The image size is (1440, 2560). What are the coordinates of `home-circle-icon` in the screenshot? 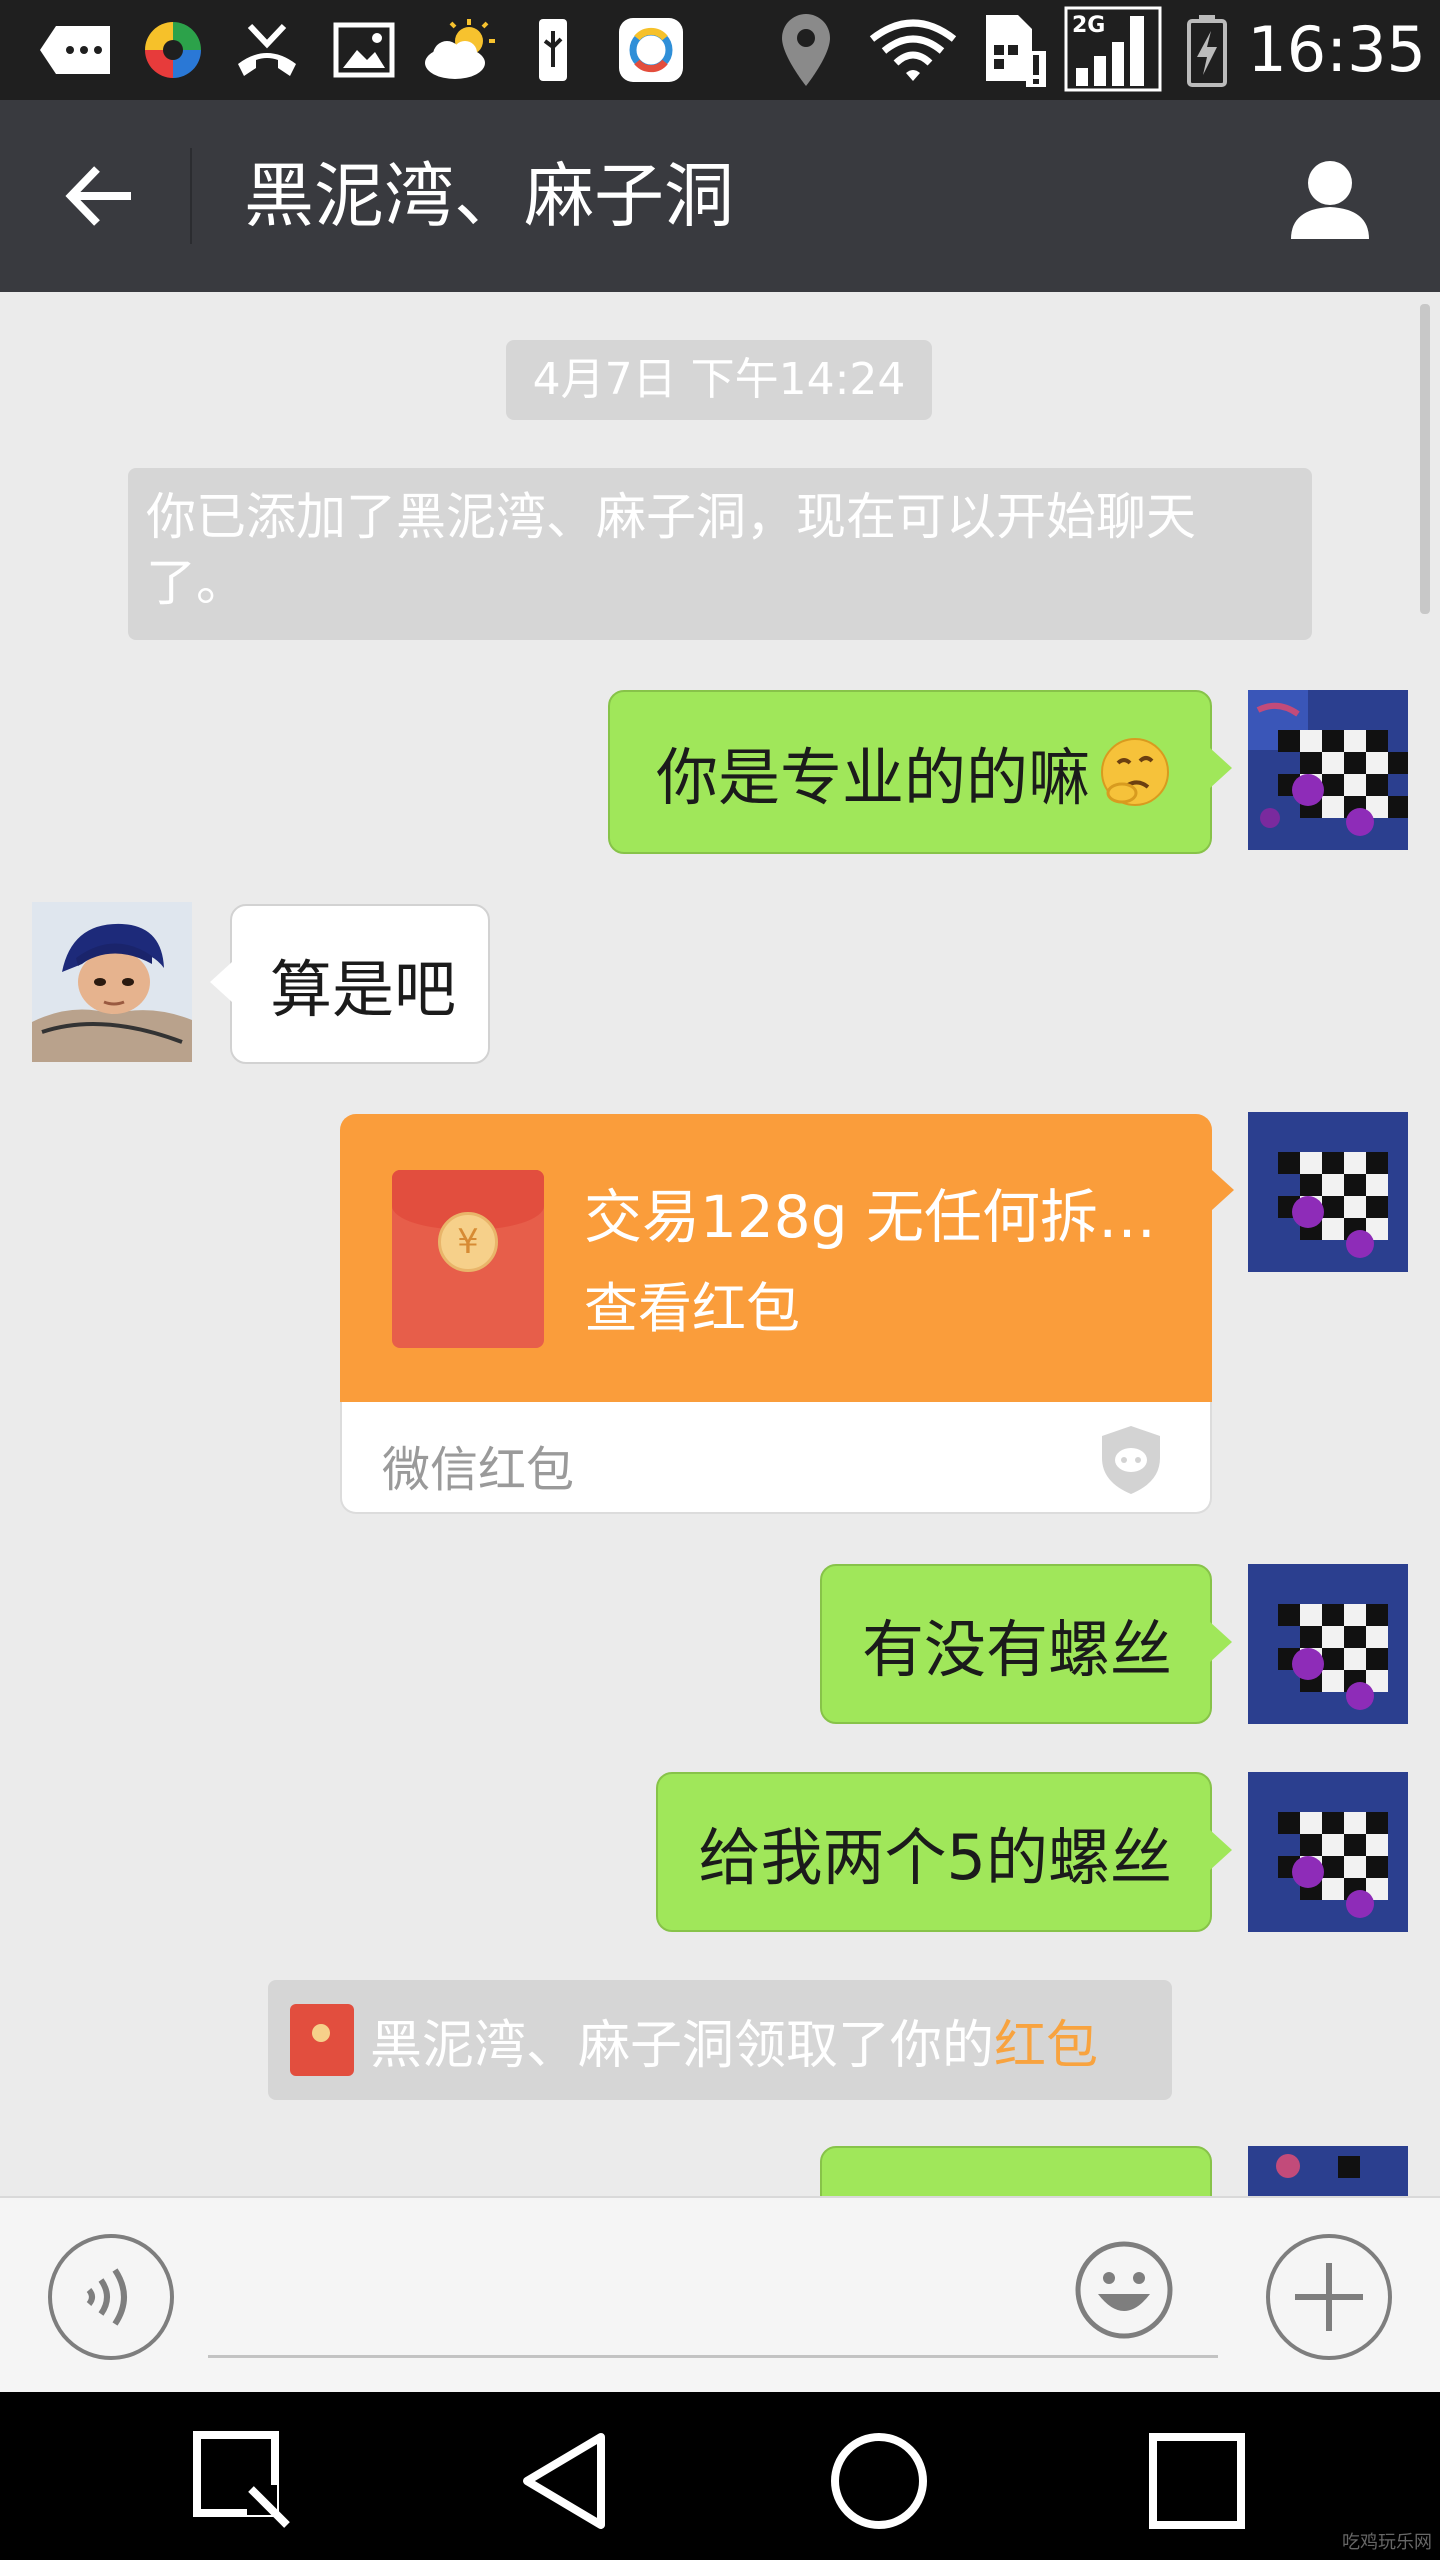 It's located at (879, 2481).